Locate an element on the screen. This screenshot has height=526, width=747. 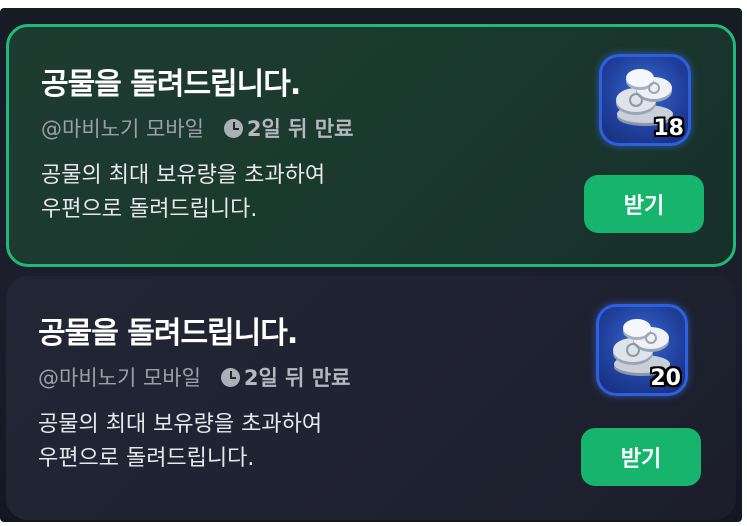
reward-item: 18 is located at coordinates (645, 100).